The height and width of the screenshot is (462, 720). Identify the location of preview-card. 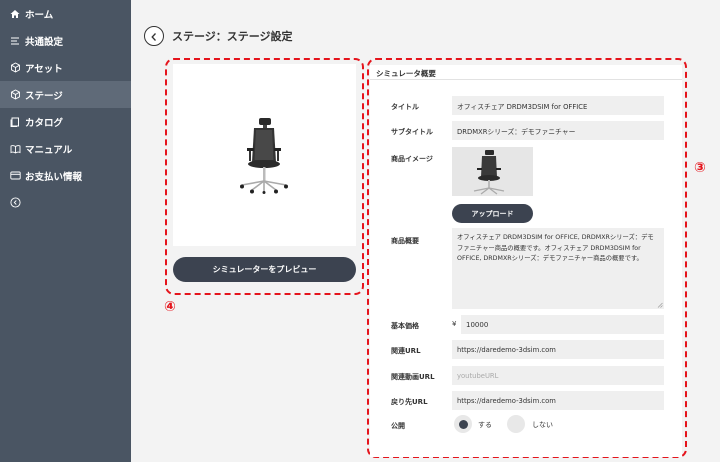
(264, 155).